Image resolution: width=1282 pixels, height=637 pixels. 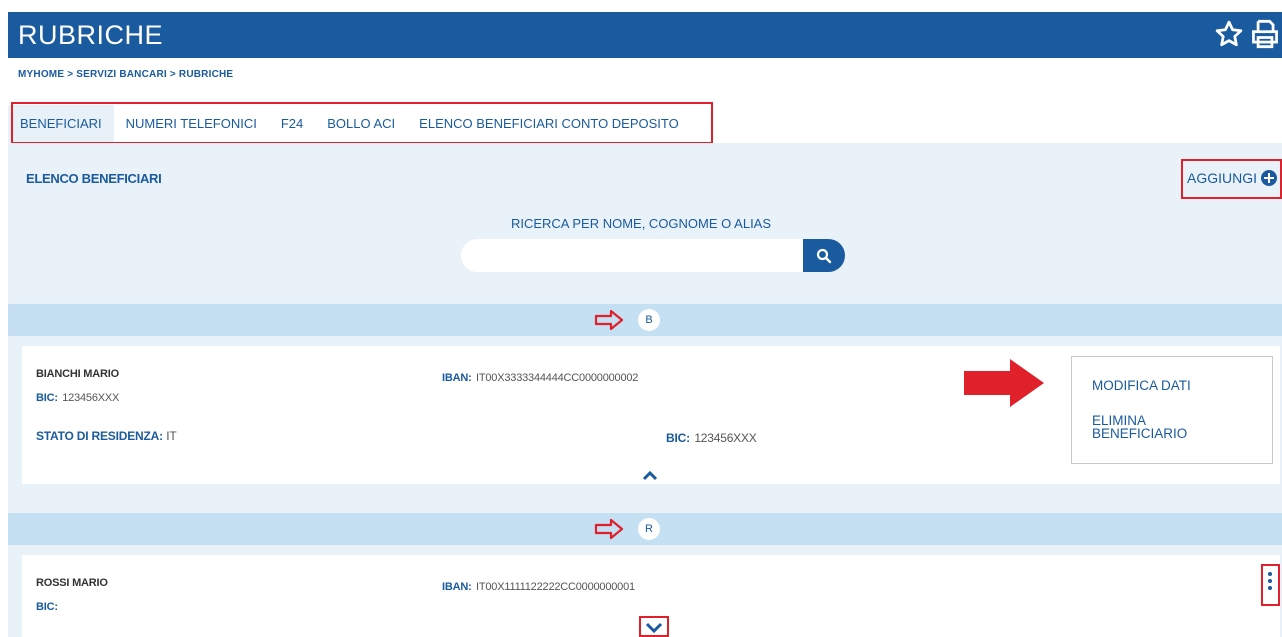 I want to click on printer-icon, so click(x=1265, y=34).